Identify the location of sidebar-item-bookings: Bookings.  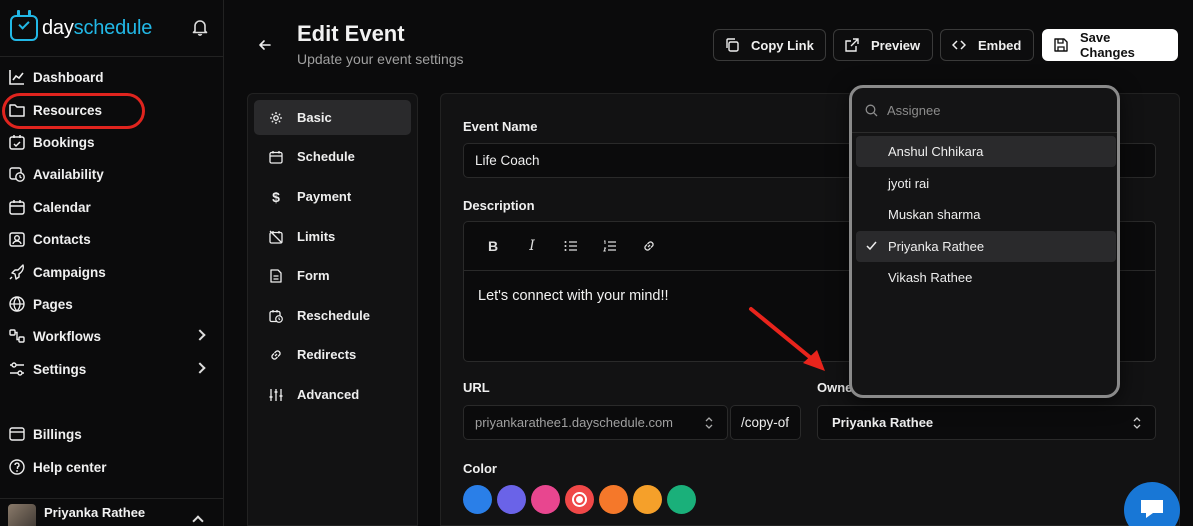
(112, 142).